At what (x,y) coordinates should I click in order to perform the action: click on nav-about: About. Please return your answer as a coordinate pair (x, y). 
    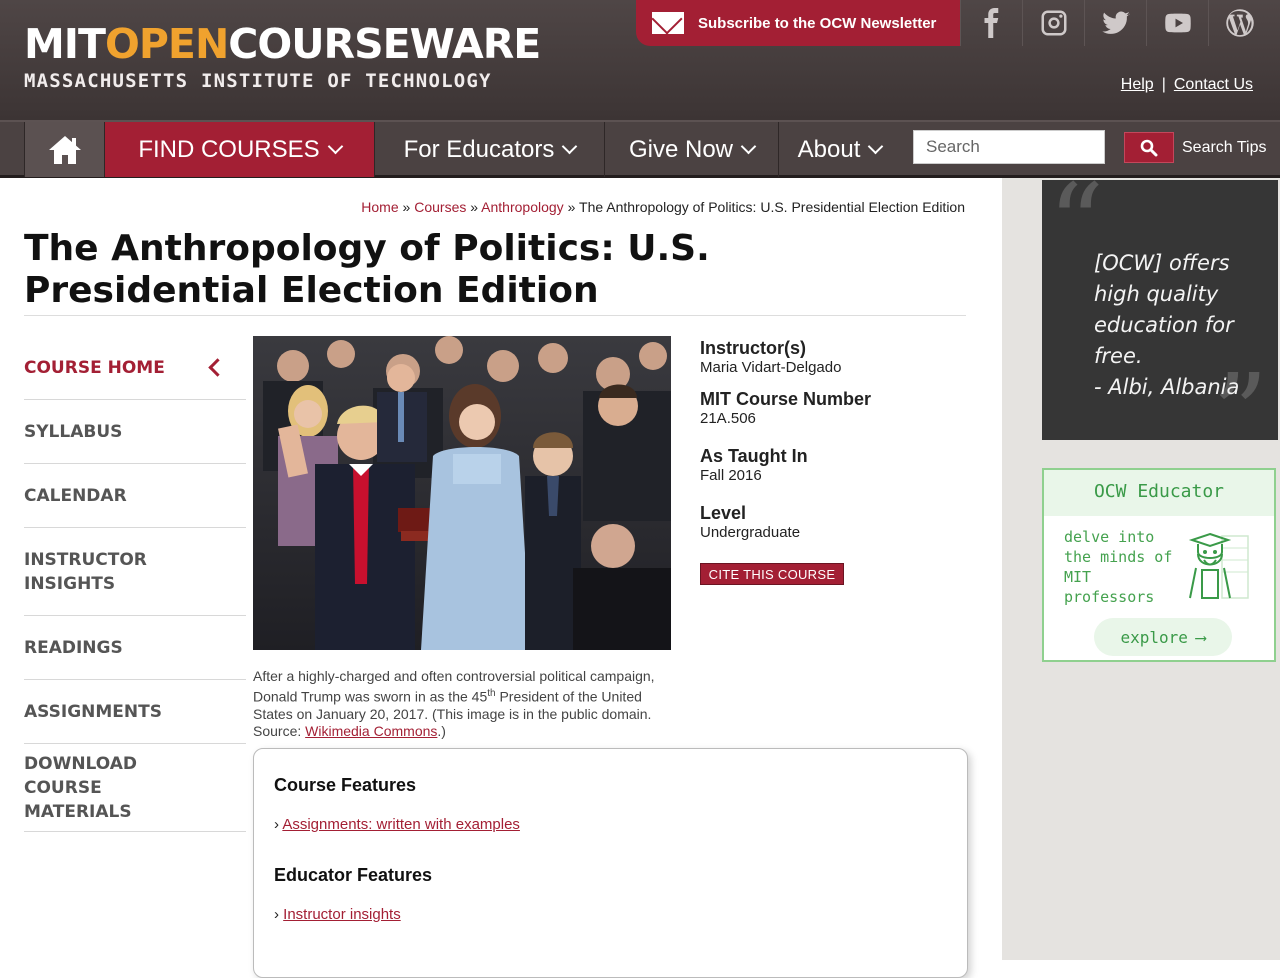
    Looking at the image, I should click on (839, 149).